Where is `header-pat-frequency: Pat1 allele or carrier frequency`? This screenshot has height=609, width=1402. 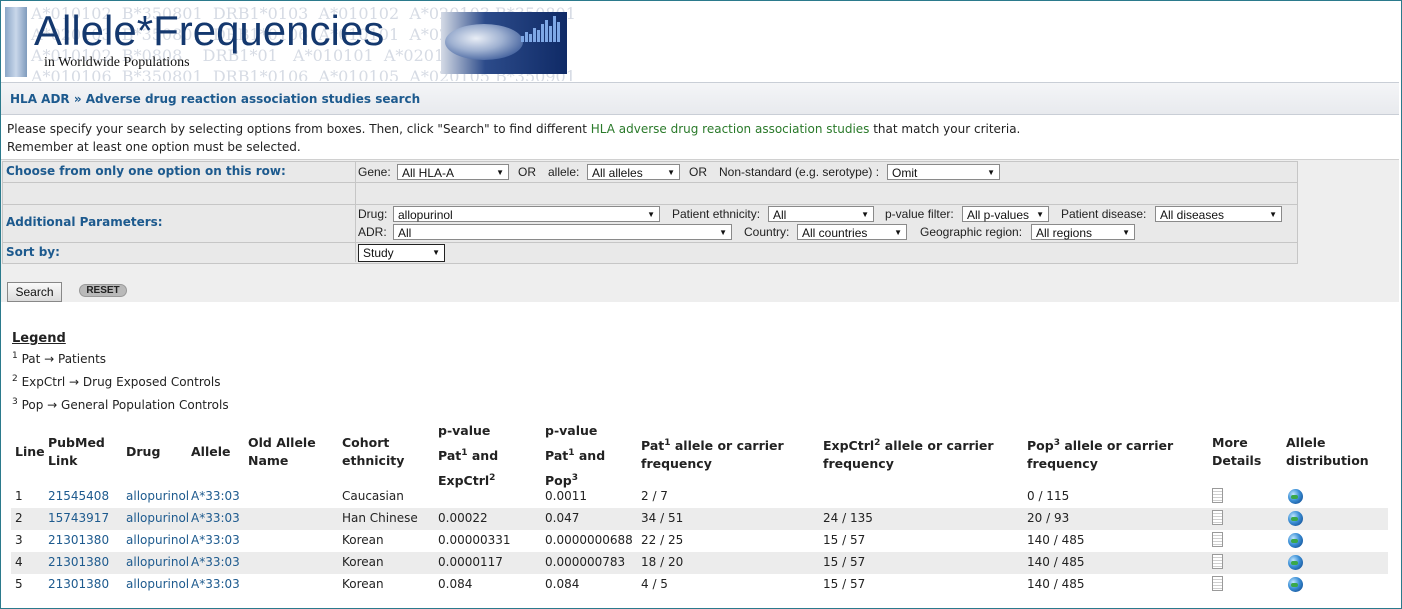 header-pat-frequency: Pat1 allele or carrier frequency is located at coordinates (712, 455).